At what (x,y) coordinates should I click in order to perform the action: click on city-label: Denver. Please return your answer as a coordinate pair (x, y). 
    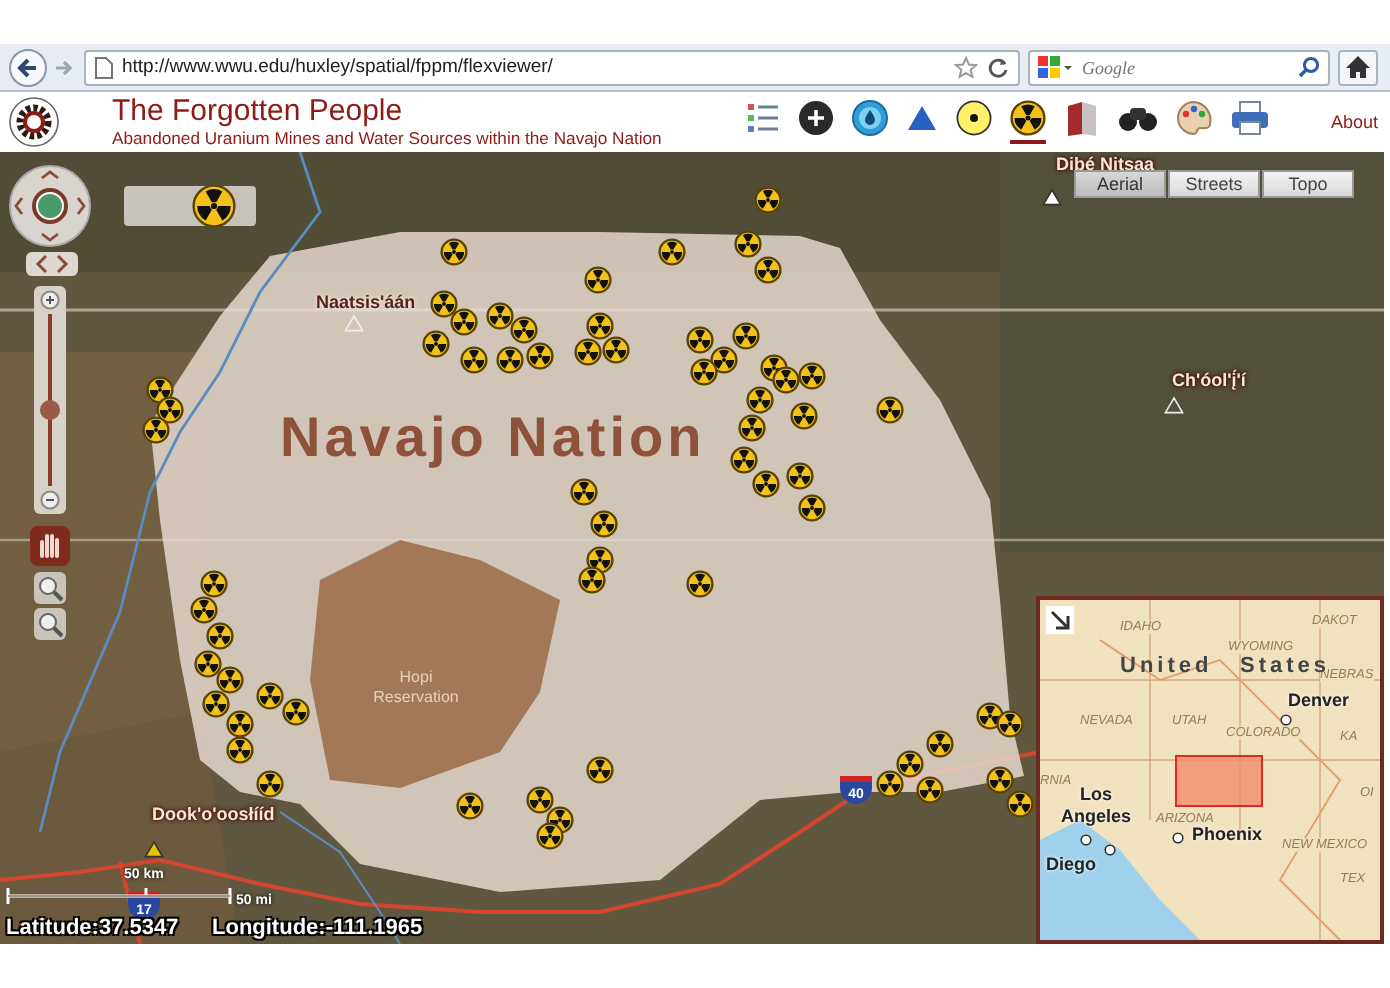
    Looking at the image, I should click on (1319, 700).